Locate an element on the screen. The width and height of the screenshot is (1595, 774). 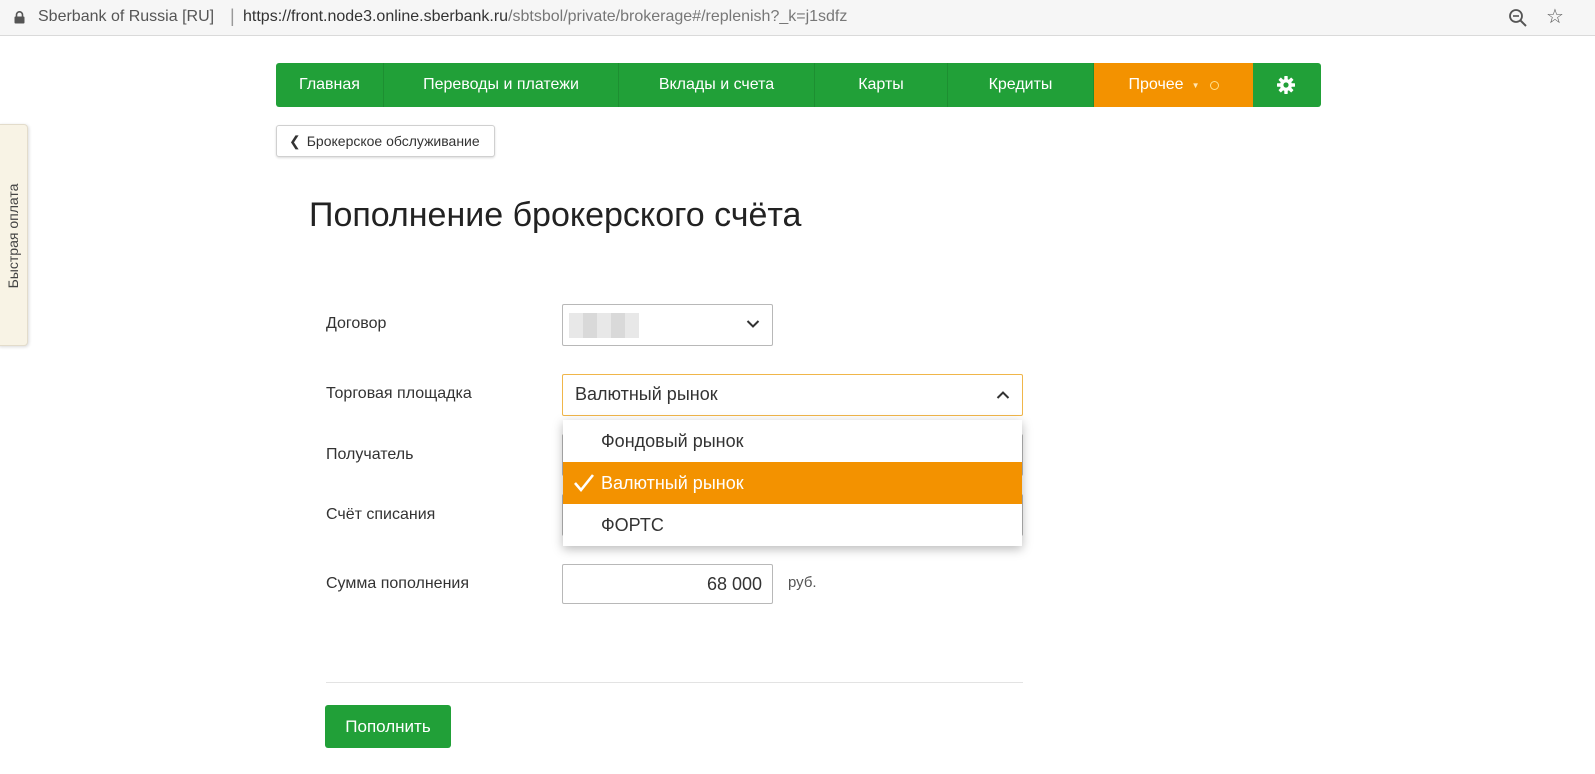
nav-item-cards: Карты is located at coordinates (881, 85).